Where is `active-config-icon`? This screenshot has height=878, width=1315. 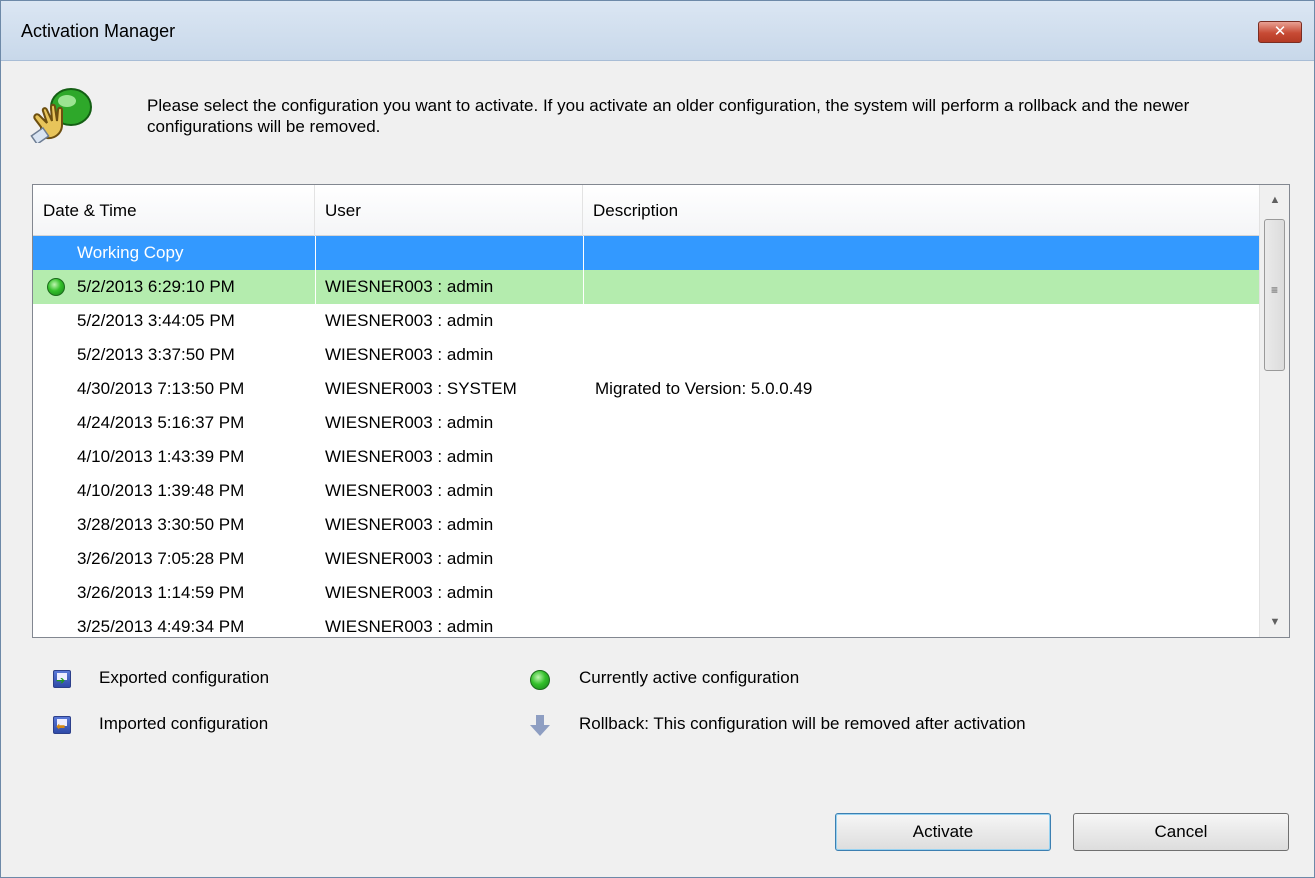 active-config-icon is located at coordinates (56, 287).